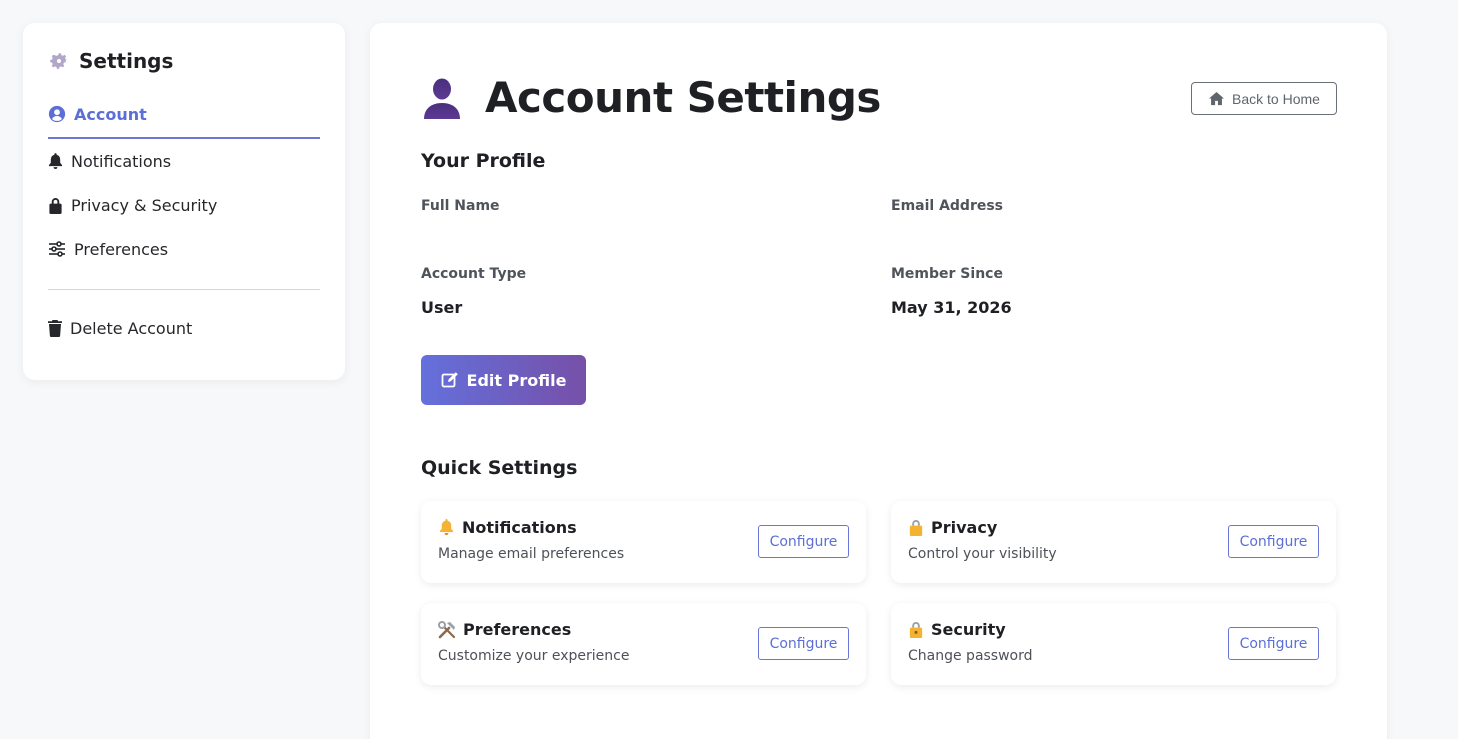 Image resolution: width=1458 pixels, height=739 pixels. Describe the element at coordinates (57, 249) in the screenshot. I see `sliders-icon` at that location.